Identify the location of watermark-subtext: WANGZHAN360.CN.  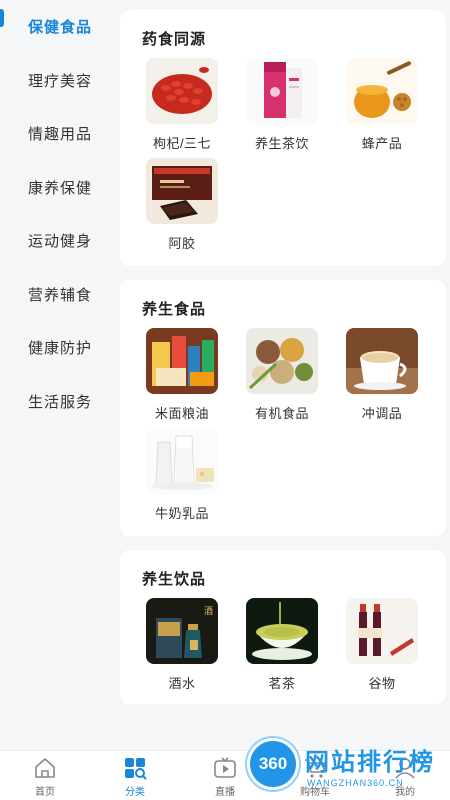
(355, 783).